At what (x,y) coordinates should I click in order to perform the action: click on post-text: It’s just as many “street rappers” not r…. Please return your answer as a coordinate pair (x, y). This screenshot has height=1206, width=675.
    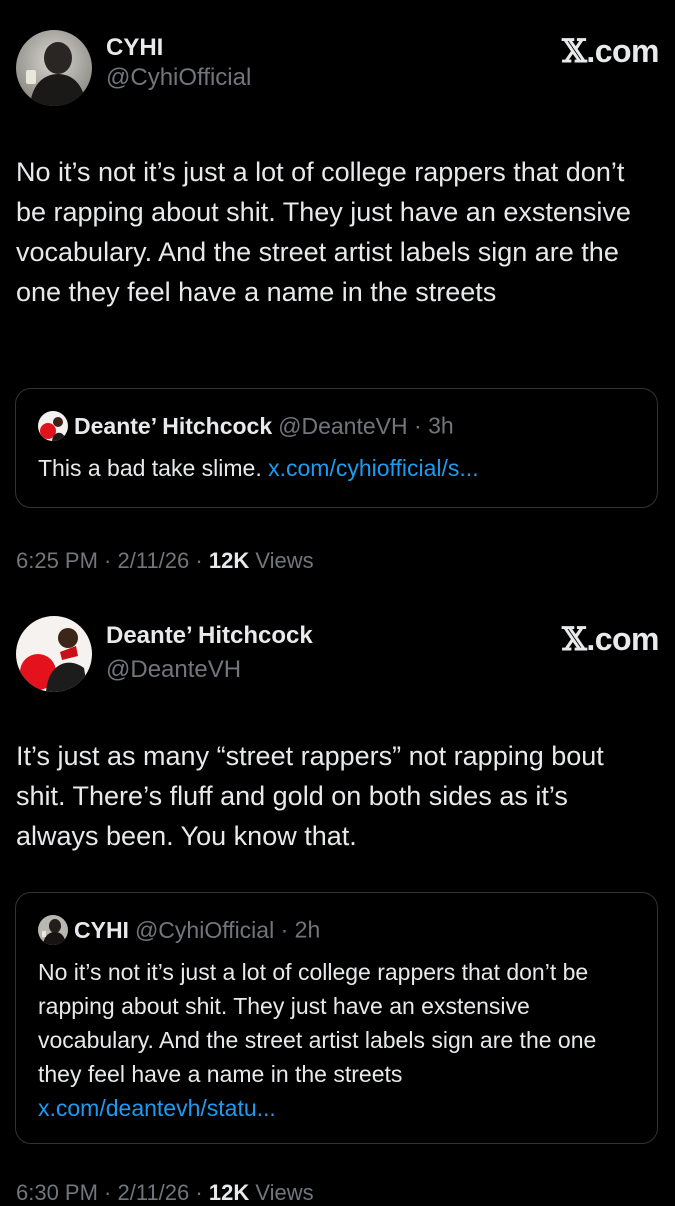
    Looking at the image, I should click on (310, 796).